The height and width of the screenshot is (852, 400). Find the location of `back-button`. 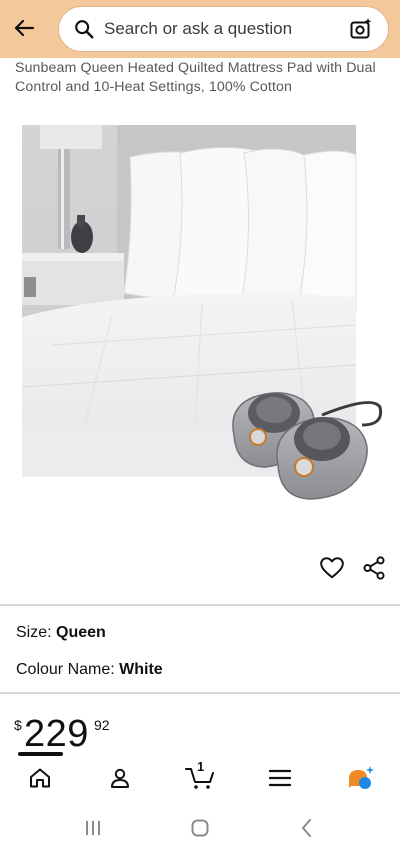

back-button is located at coordinates (24, 28).